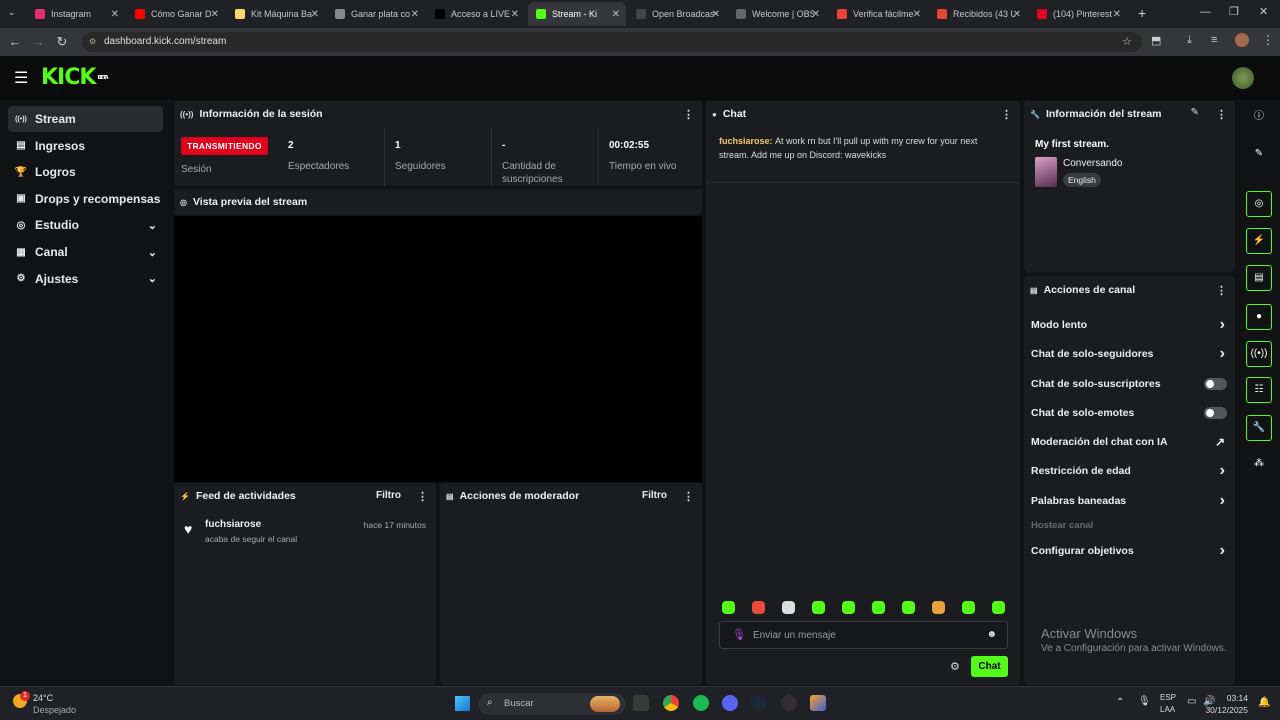 The image size is (1280, 720). Describe the element at coordinates (1189, 40) in the screenshot. I see `download-icon: ⤓` at that location.